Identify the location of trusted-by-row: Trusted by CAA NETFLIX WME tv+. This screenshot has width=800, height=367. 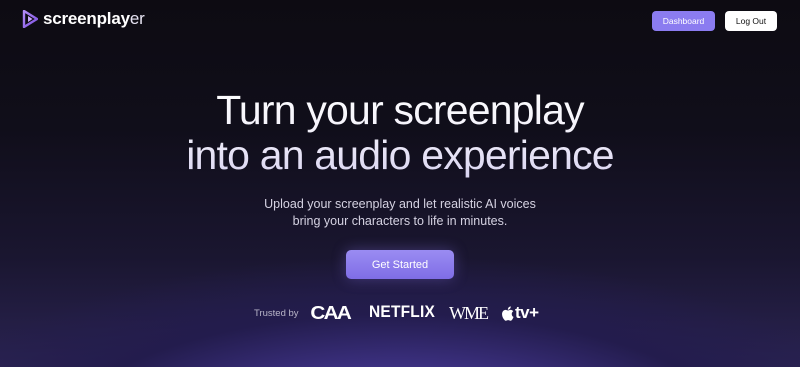
(396, 313).